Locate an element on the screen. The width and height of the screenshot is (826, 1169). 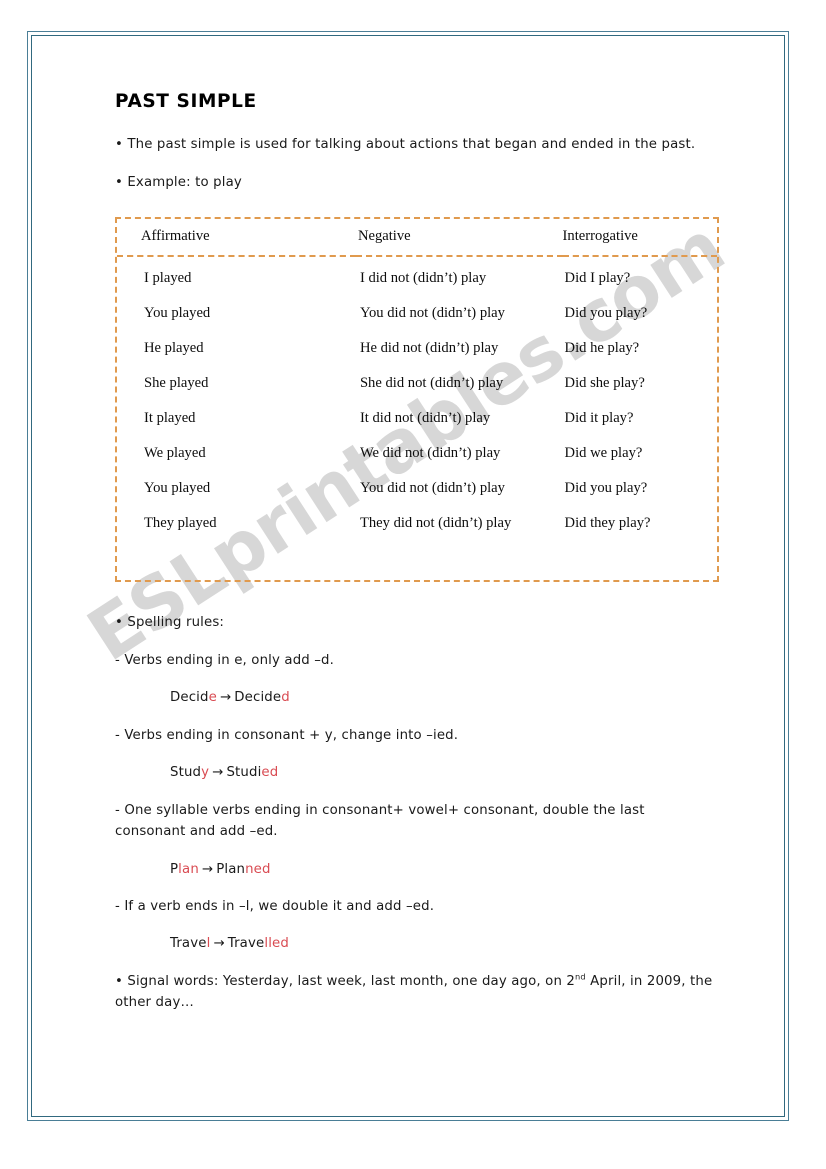
cell-affirmative: I played is located at coordinates (168, 278).